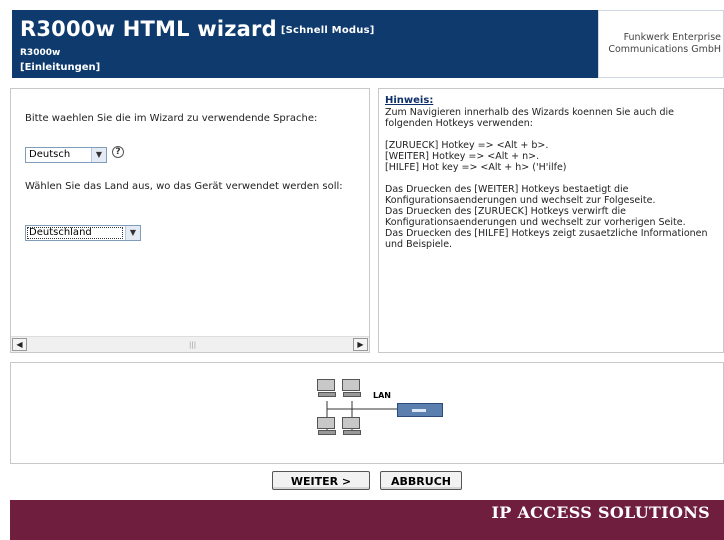 Image resolution: width=724 pixels, height=540 pixels. What do you see at coordinates (360, 344) in the screenshot?
I see `arrow-right-icon: ▶` at bounding box center [360, 344].